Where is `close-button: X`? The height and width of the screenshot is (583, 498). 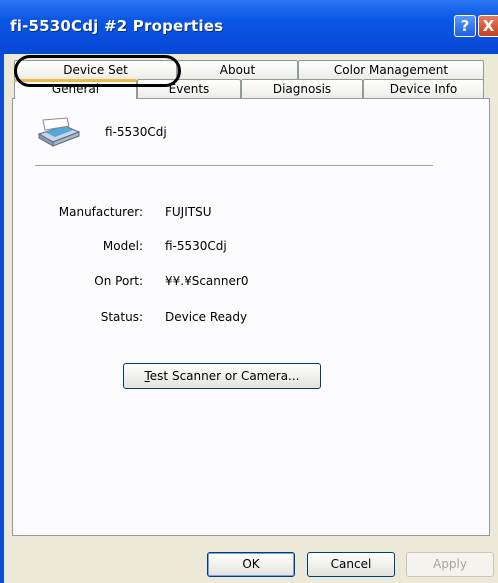 close-button: X is located at coordinates (488, 26).